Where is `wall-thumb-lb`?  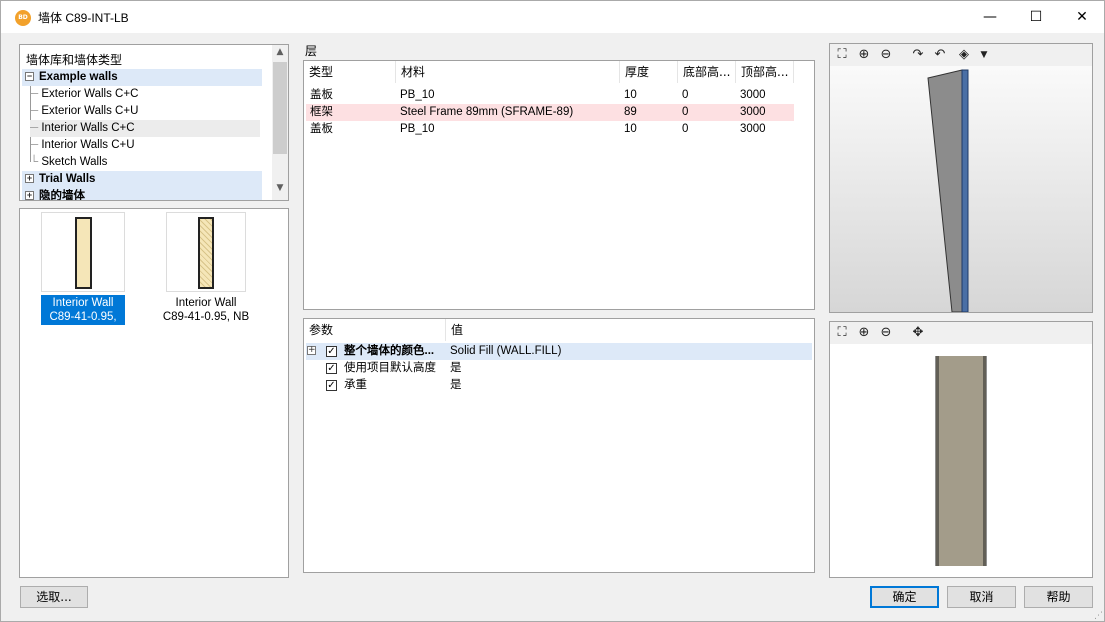
wall-thumb-lb is located at coordinates (83, 252).